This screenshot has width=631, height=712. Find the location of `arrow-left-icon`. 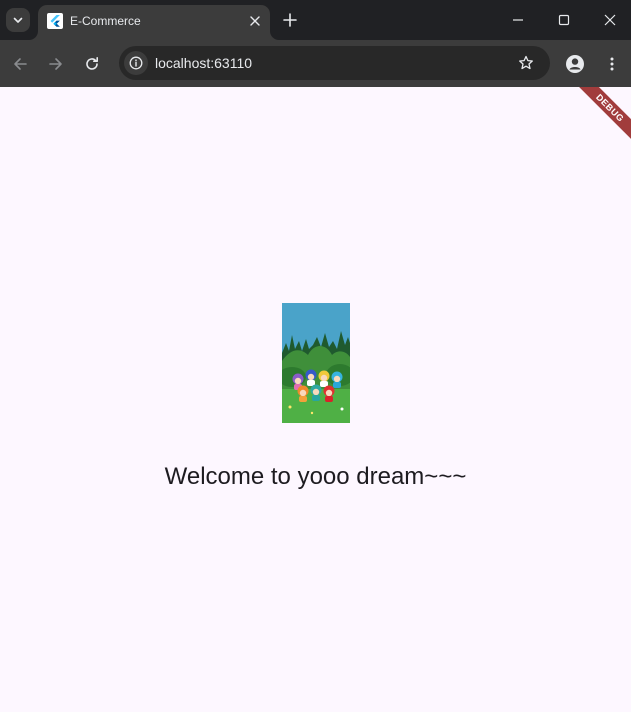

arrow-left-icon is located at coordinates (20, 64).